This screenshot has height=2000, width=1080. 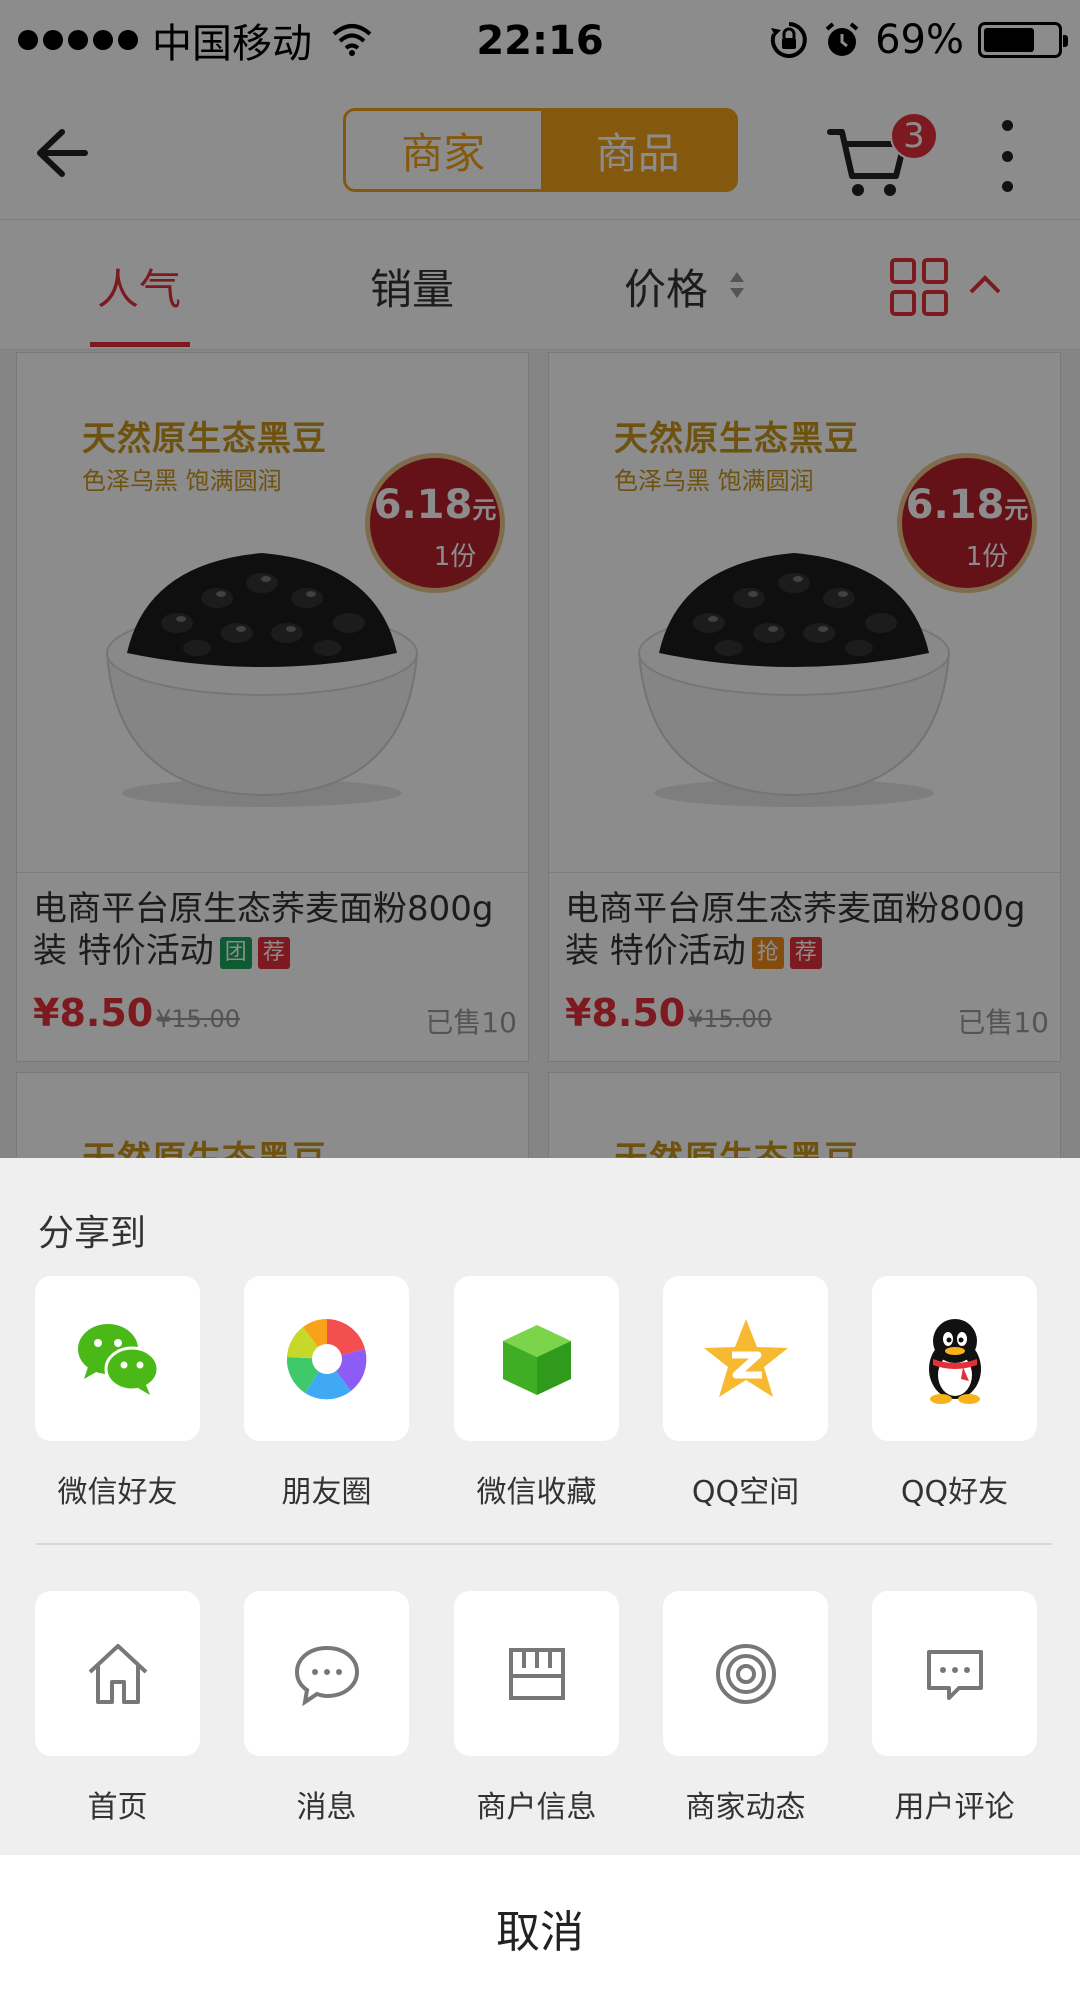 I want to click on op-label: 商户信息, so click(x=536, y=1807).